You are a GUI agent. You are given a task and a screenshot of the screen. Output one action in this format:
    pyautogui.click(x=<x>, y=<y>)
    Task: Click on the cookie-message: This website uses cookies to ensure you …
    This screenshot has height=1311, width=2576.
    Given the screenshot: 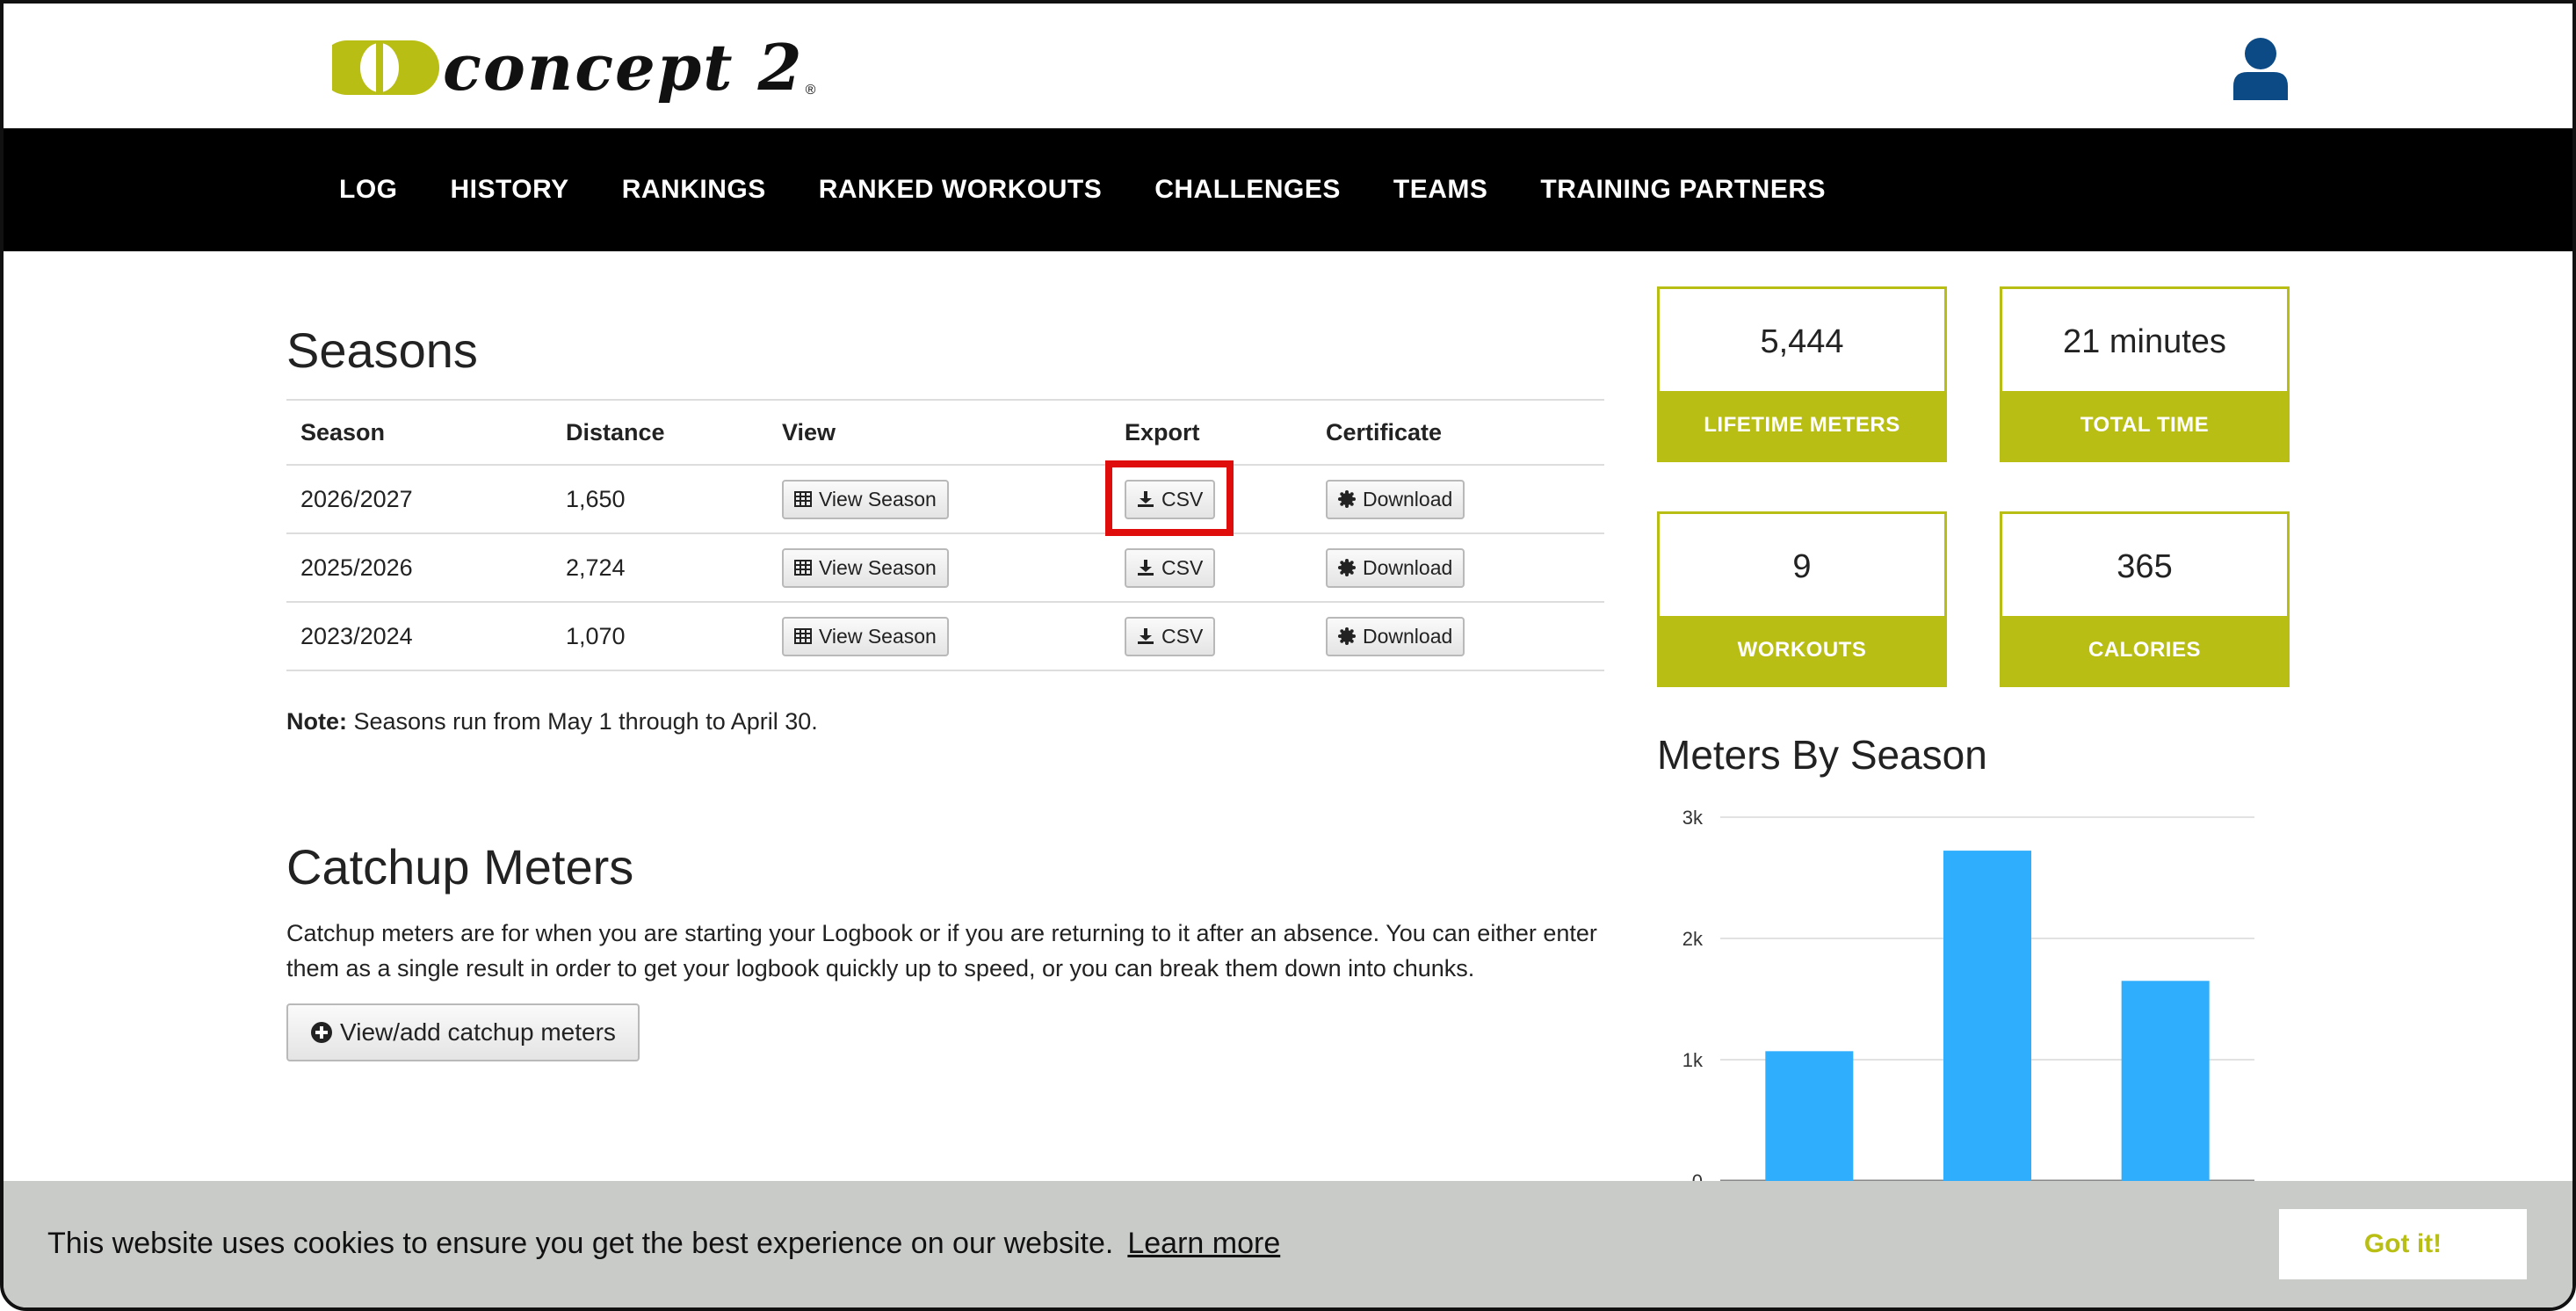 What is the action you would take?
    pyautogui.click(x=663, y=1244)
    